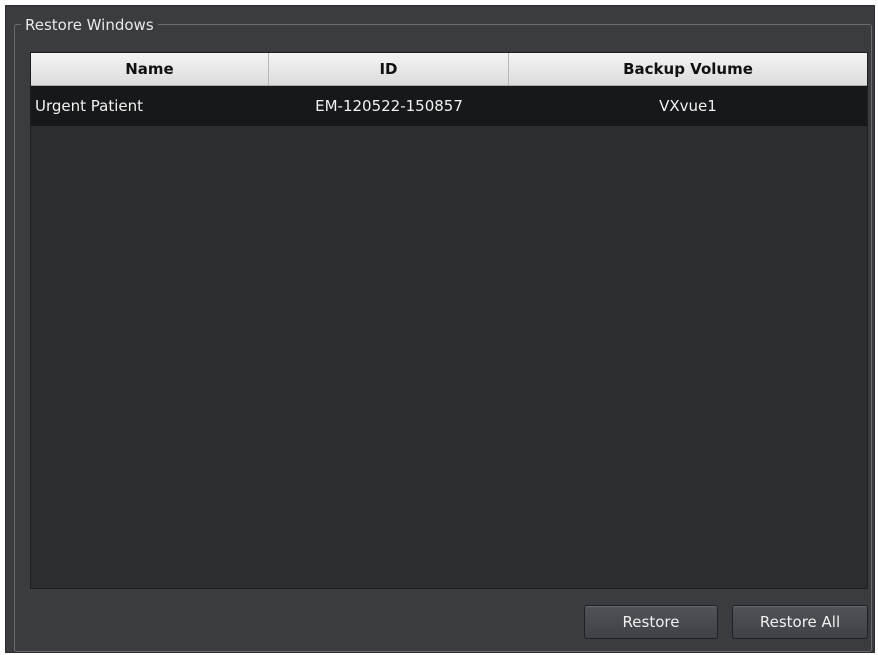 The image size is (878, 655). I want to click on column-header-backup-volume: Backup Volume, so click(688, 69).